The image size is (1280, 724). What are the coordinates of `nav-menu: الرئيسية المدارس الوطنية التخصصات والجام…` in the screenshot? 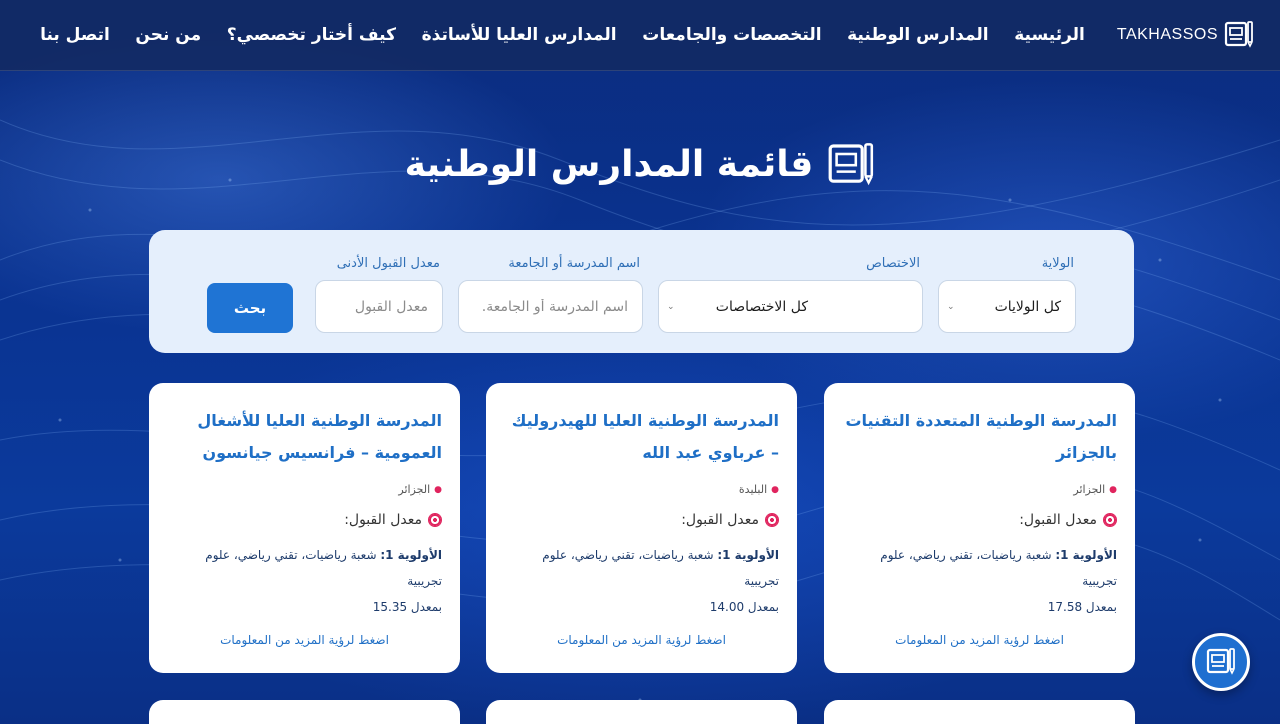 It's located at (562, 35).